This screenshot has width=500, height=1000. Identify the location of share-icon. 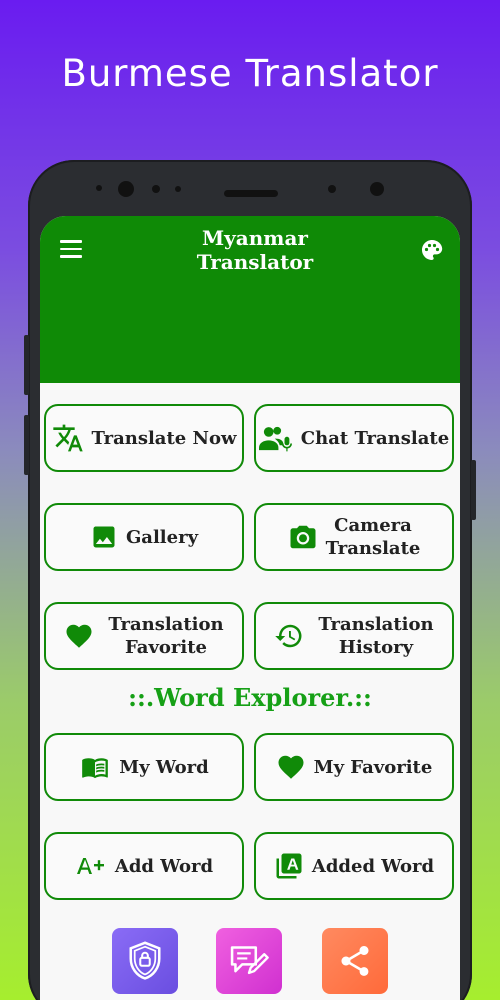
(355, 961).